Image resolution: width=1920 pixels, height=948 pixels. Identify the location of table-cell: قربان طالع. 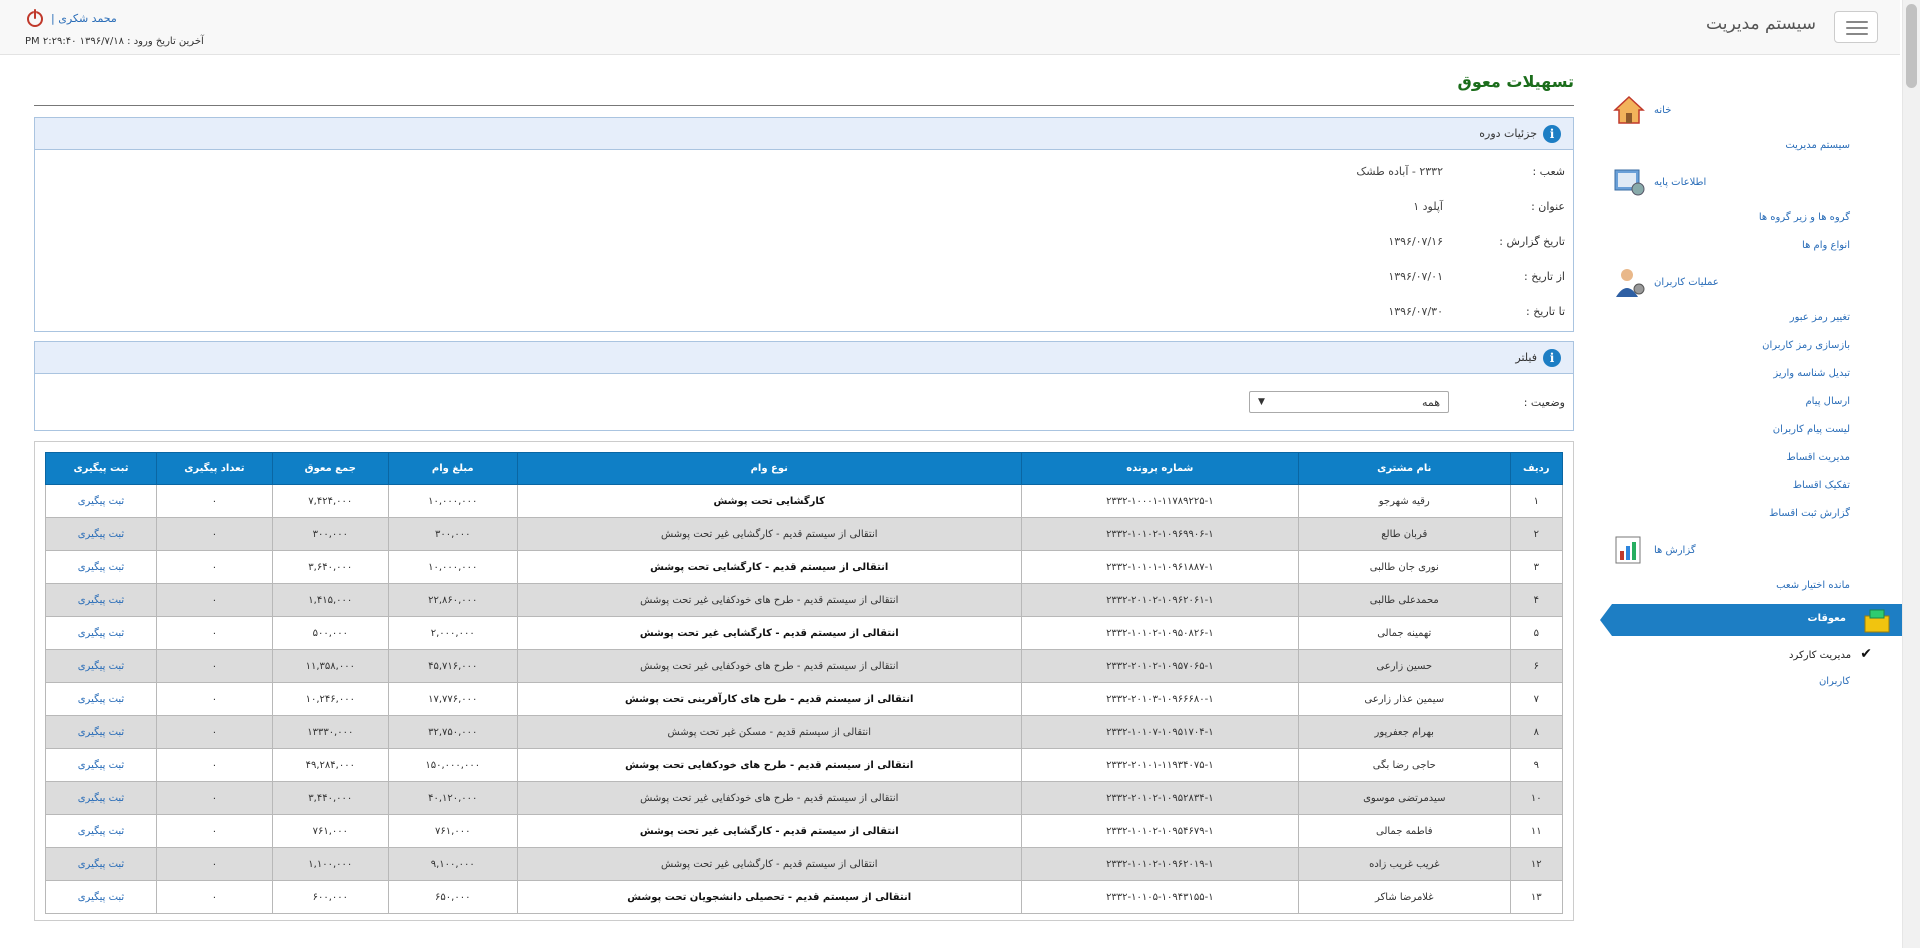
(1404, 534).